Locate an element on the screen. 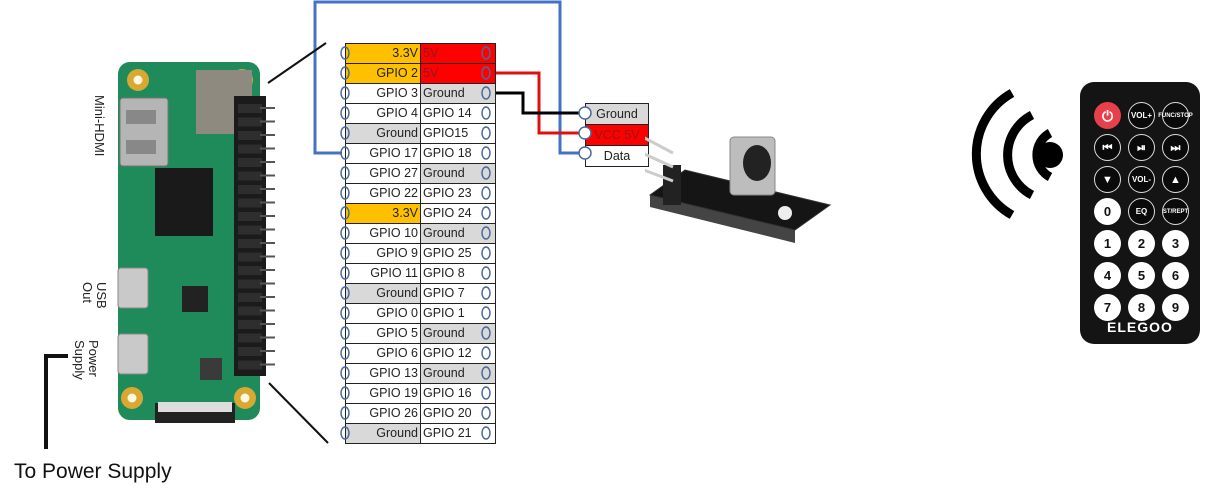 This screenshot has width=1207, height=502. remote-button-label: 9 is located at coordinates (1175, 307).